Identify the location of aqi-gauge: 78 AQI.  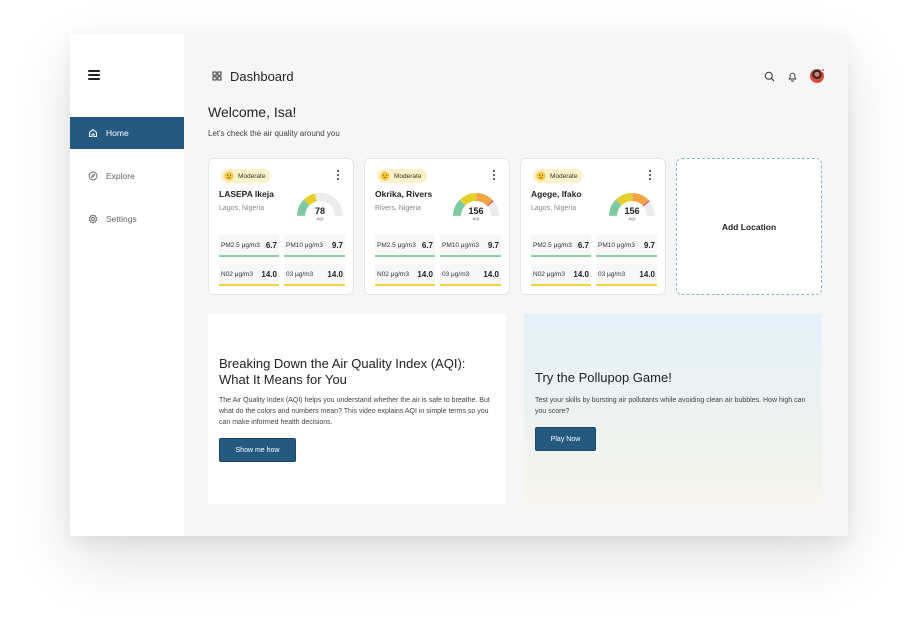
(320, 207).